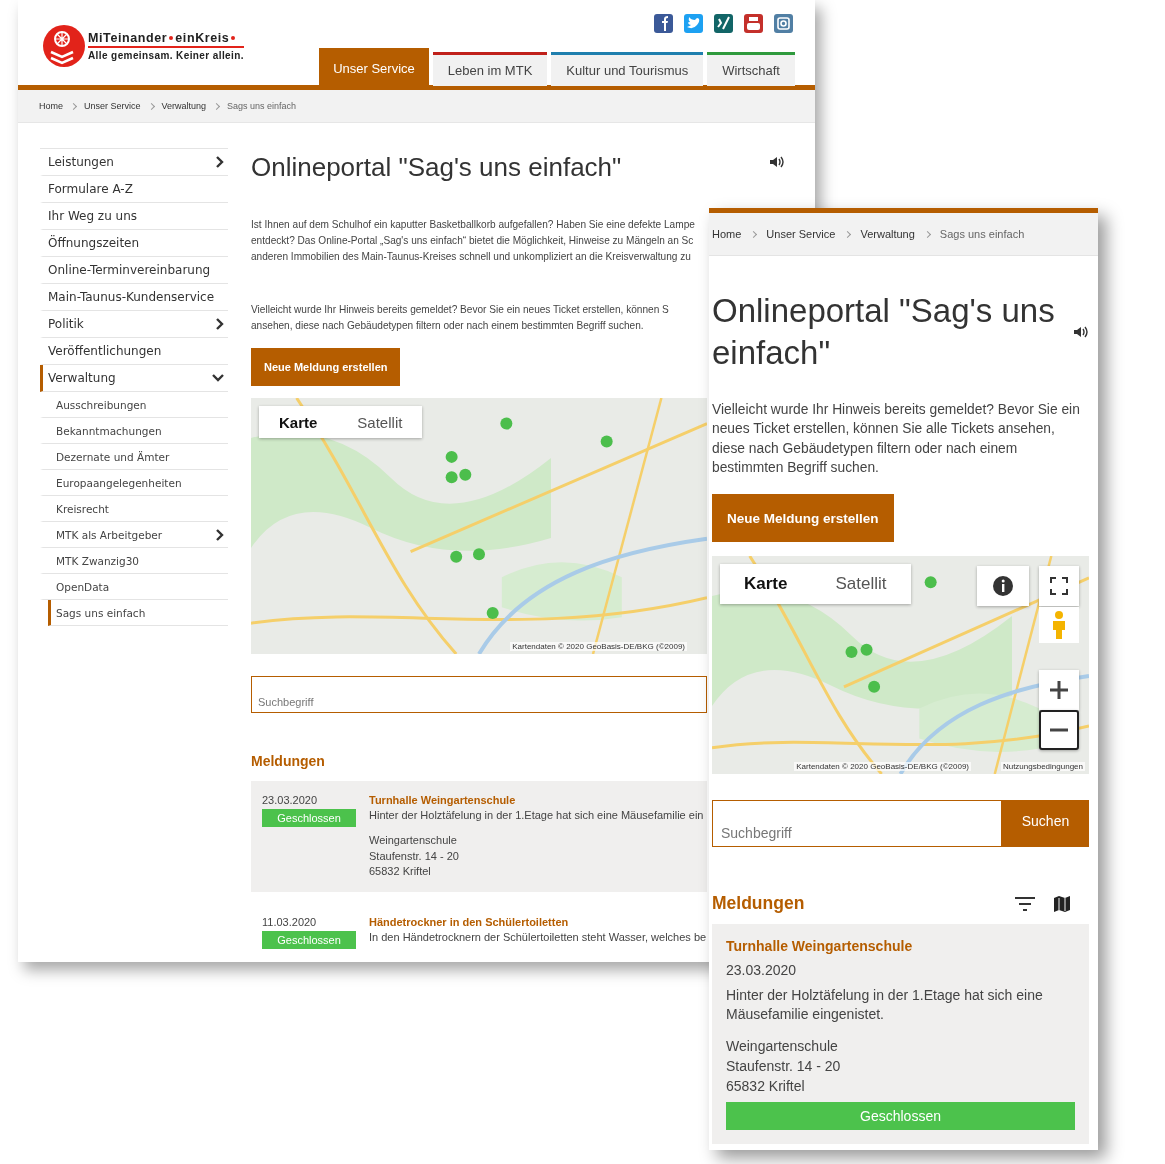  Describe the element at coordinates (448, 326) in the screenshot. I see `hint-text: ansehen, diese nach Gebäudetypen filtern oder nach einem bestimmten Begriff suchen.` at that location.